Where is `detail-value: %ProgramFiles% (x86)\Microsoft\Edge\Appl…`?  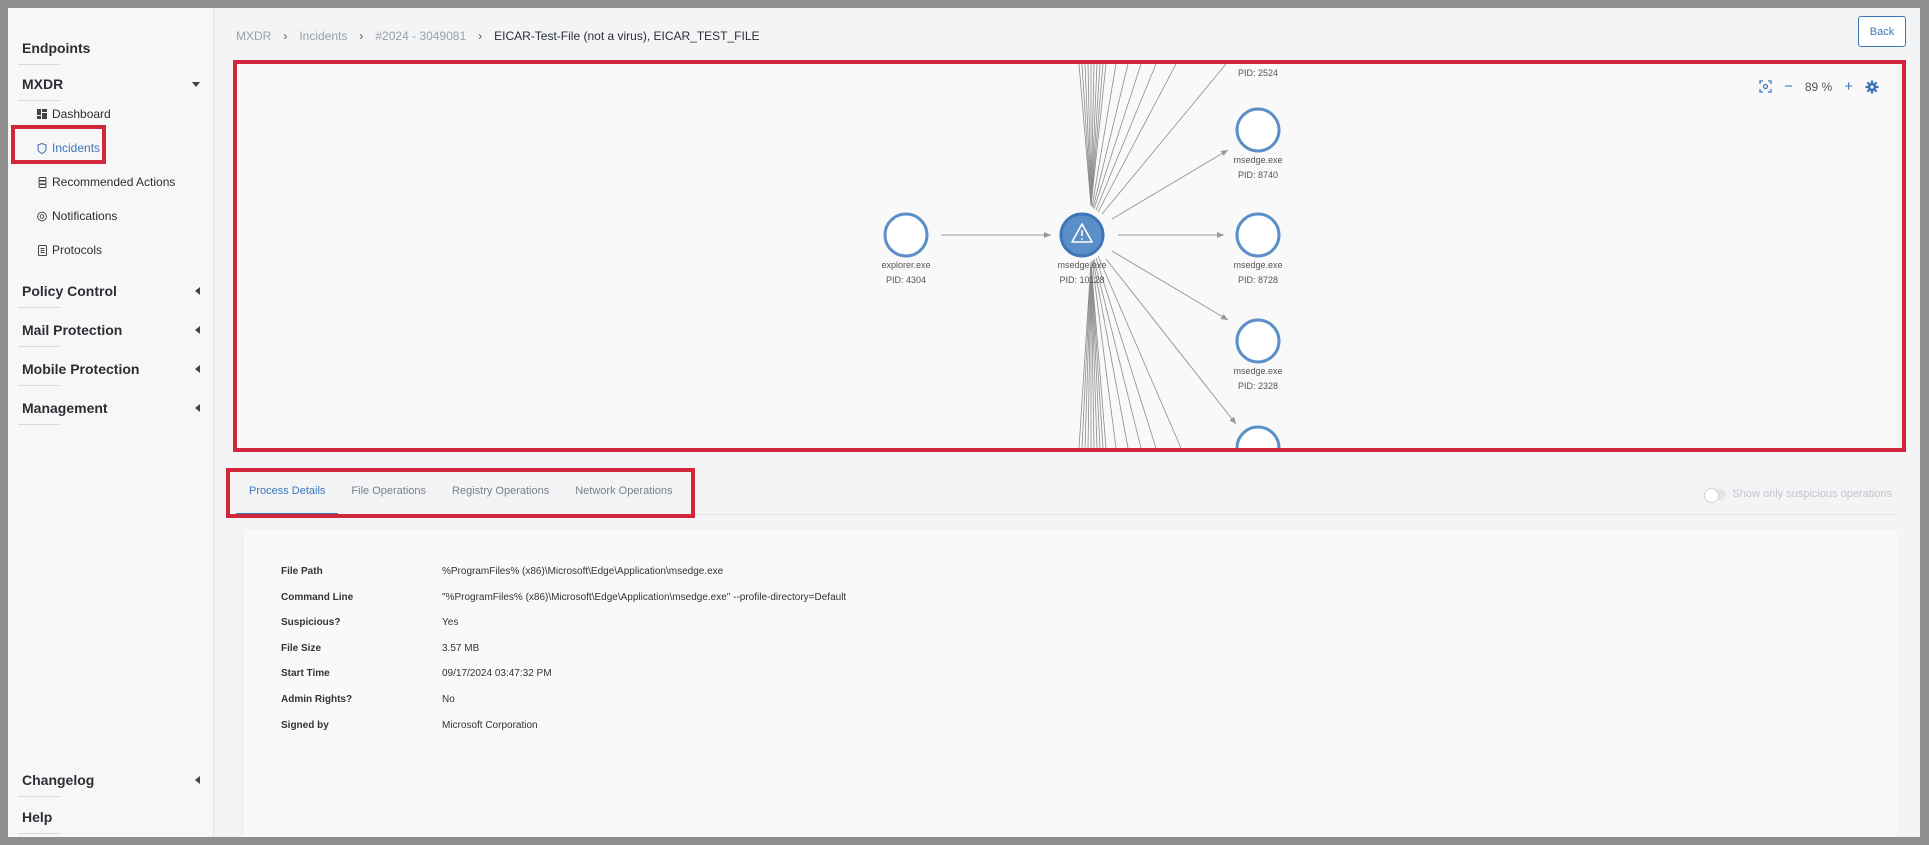
detail-value: %ProgramFiles% (x86)\Microsoft\Edge\Appl… is located at coordinates (583, 571).